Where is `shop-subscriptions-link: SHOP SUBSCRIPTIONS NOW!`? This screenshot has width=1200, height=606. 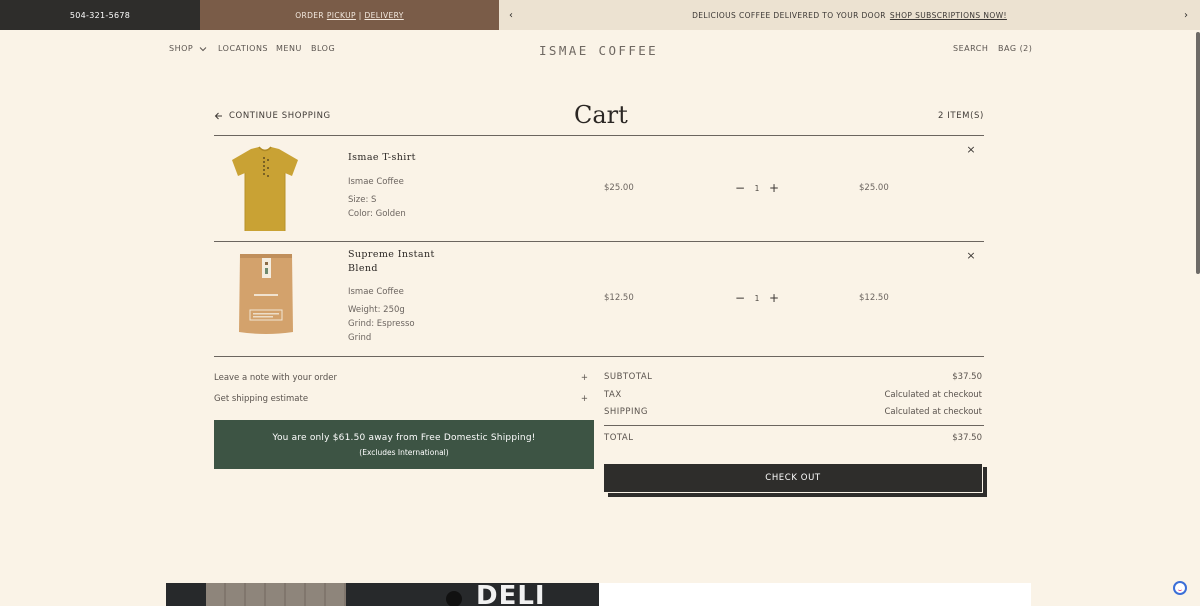
shop-subscriptions-link: SHOP SUBSCRIPTIONS NOW! is located at coordinates (948, 15).